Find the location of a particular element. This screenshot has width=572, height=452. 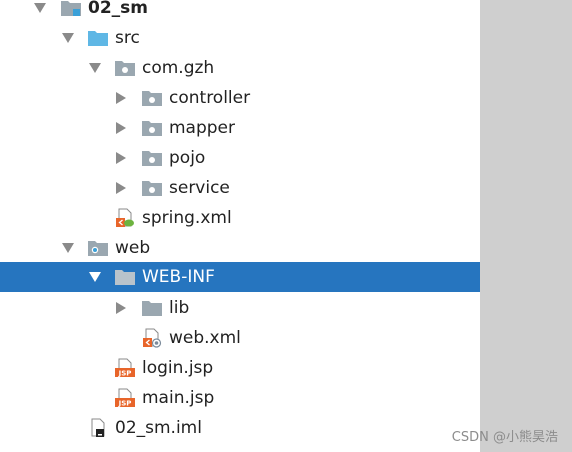

source-folder-icon is located at coordinates (98, 38).